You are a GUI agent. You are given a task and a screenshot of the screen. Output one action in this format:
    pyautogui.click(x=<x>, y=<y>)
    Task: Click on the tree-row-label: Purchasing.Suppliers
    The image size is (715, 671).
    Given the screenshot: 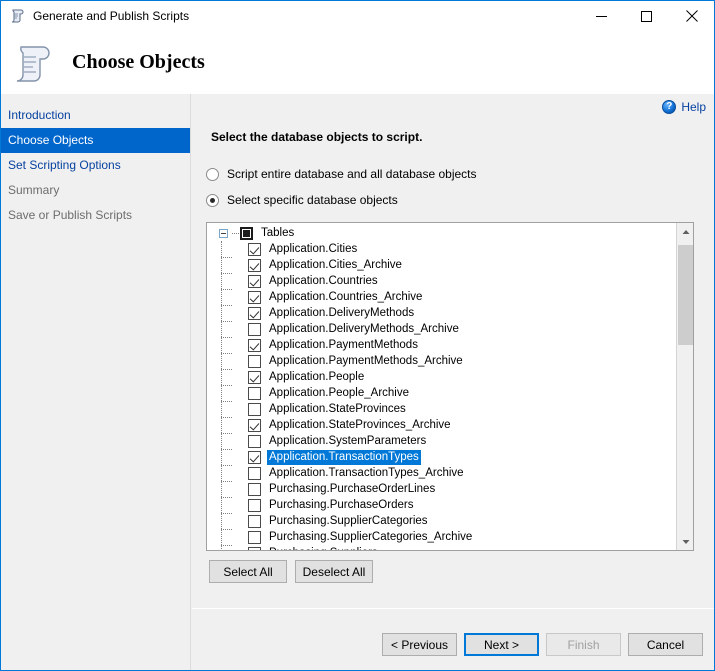 What is the action you would take?
    pyautogui.click(x=323, y=548)
    